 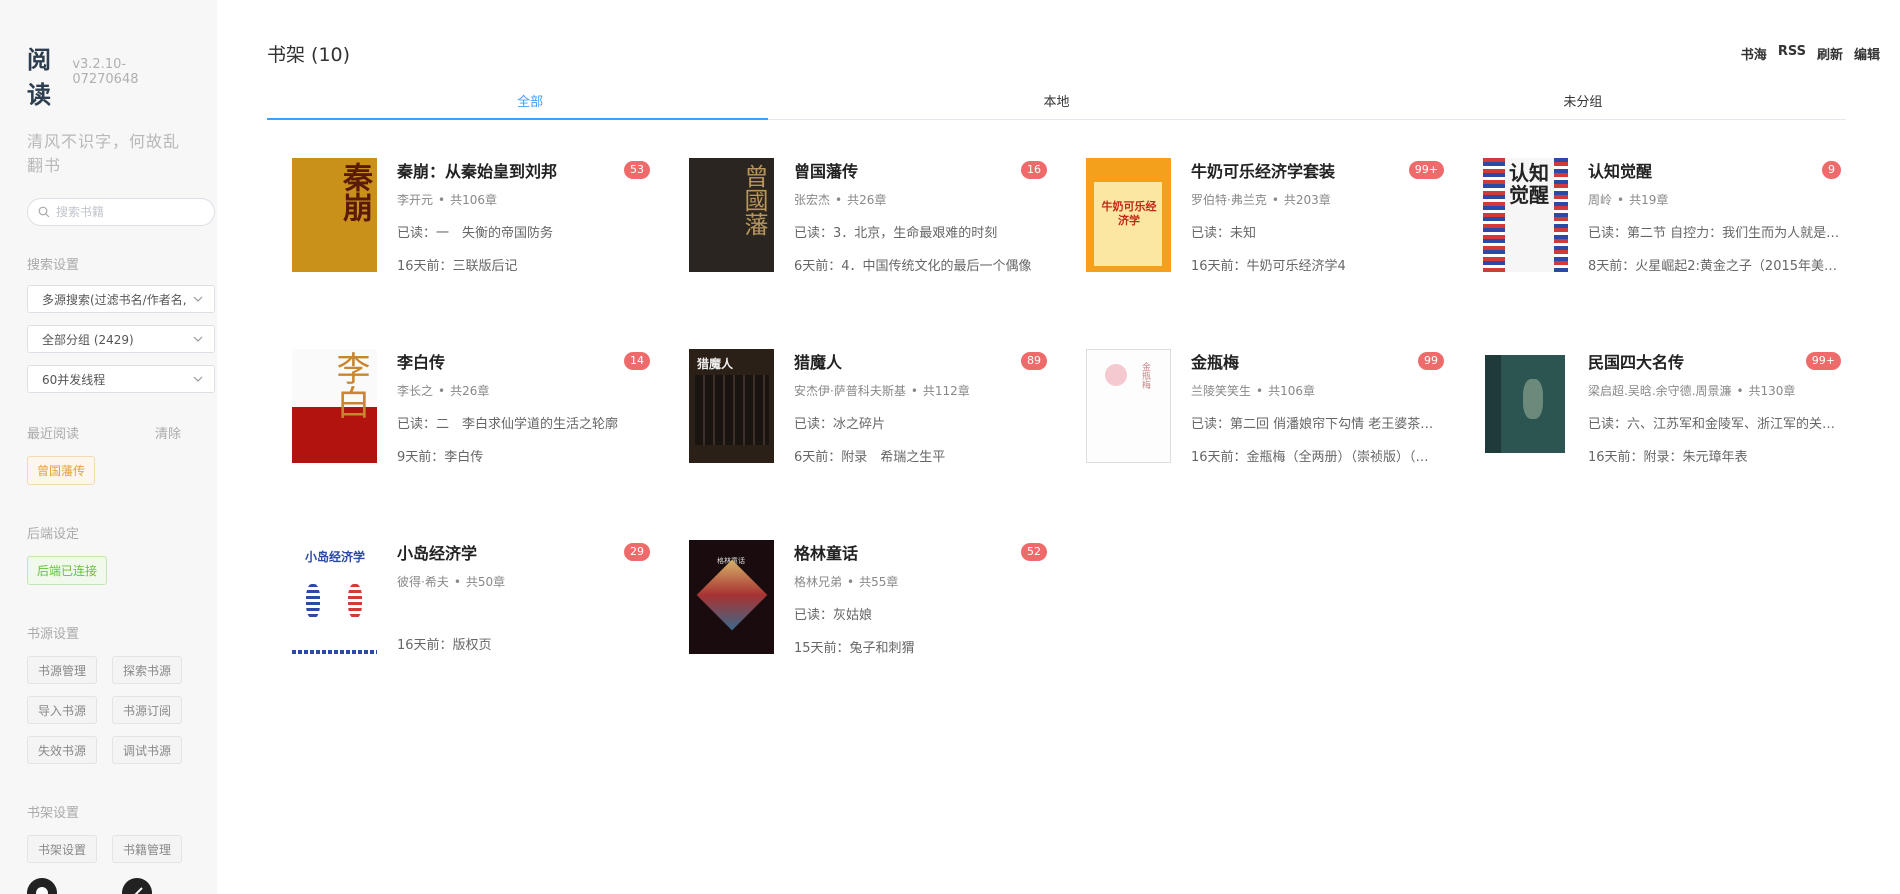 I want to click on import-source-button: 导入书源, so click(x=62, y=710).